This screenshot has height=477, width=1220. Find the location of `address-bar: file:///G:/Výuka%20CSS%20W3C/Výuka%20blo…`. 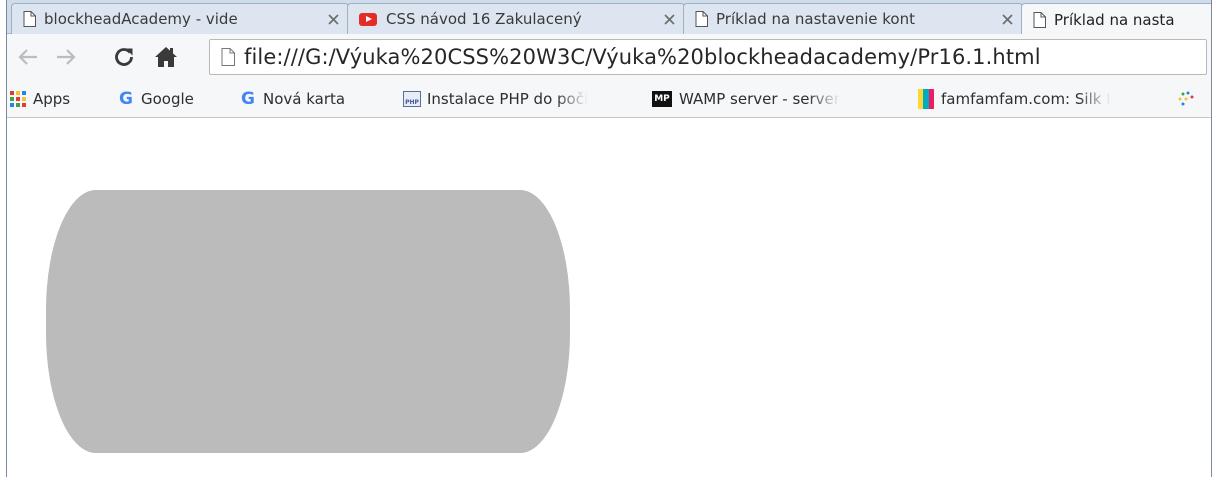

address-bar: file:///G:/Výuka%20CSS%20W3C/Výuka%20blo… is located at coordinates (708, 57).